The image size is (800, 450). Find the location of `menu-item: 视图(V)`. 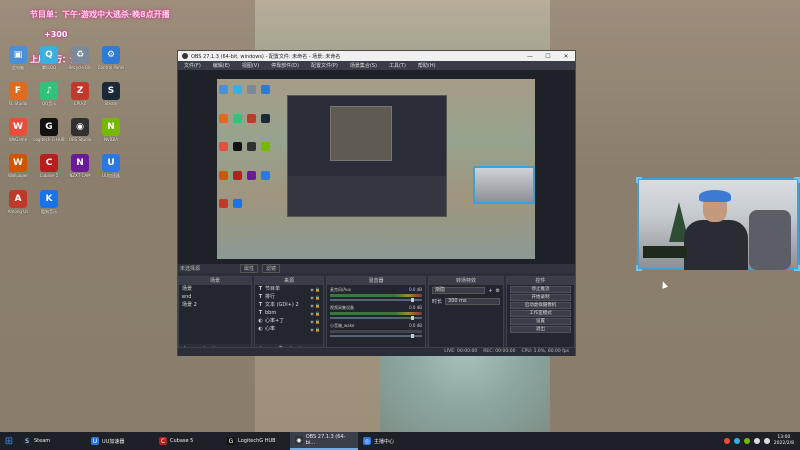

menu-item: 视图(V) is located at coordinates (250, 65).